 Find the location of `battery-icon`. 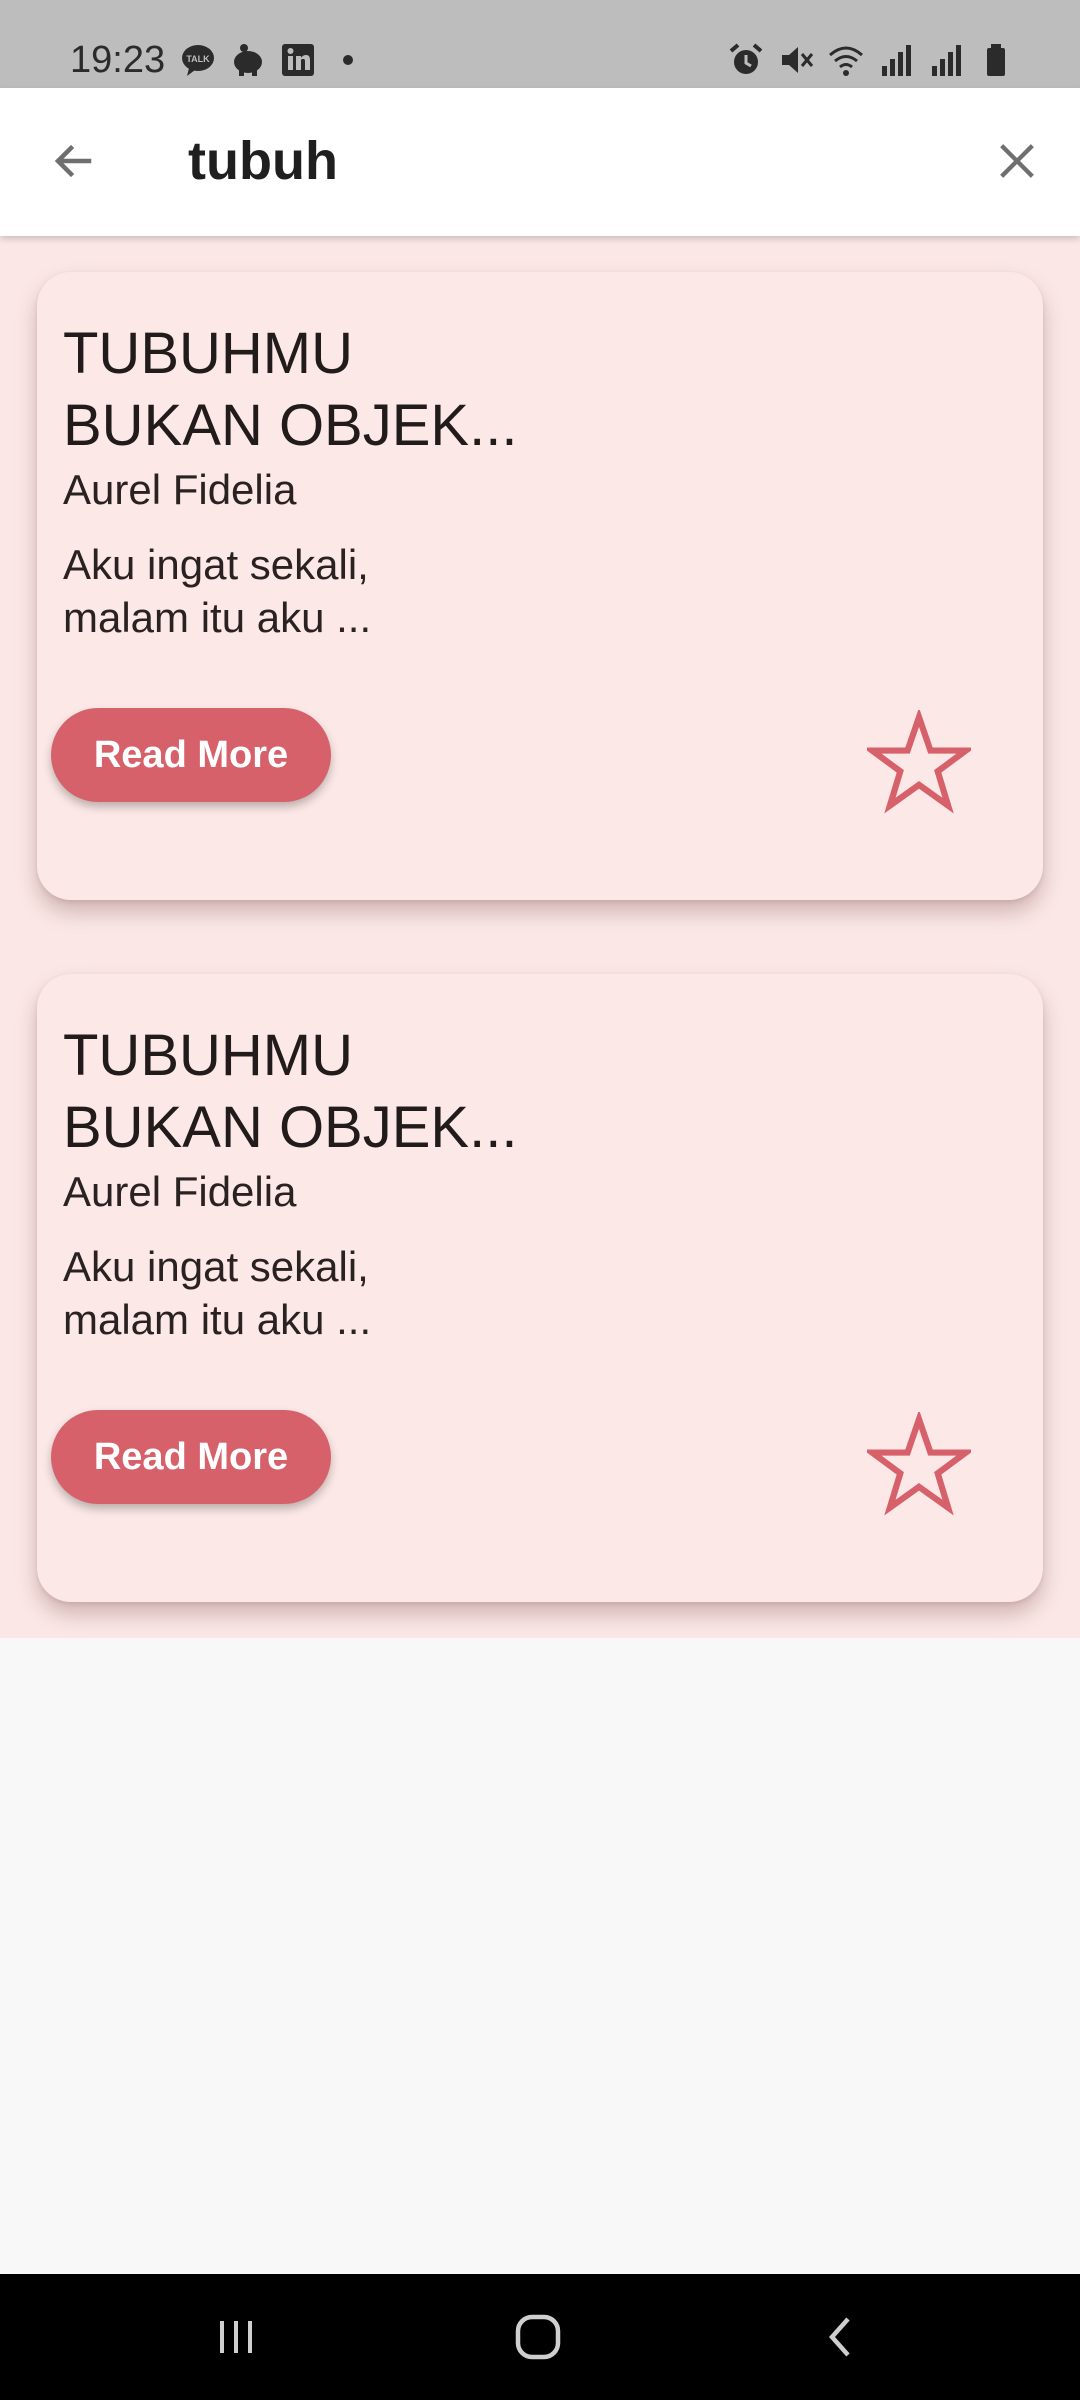

battery-icon is located at coordinates (996, 60).